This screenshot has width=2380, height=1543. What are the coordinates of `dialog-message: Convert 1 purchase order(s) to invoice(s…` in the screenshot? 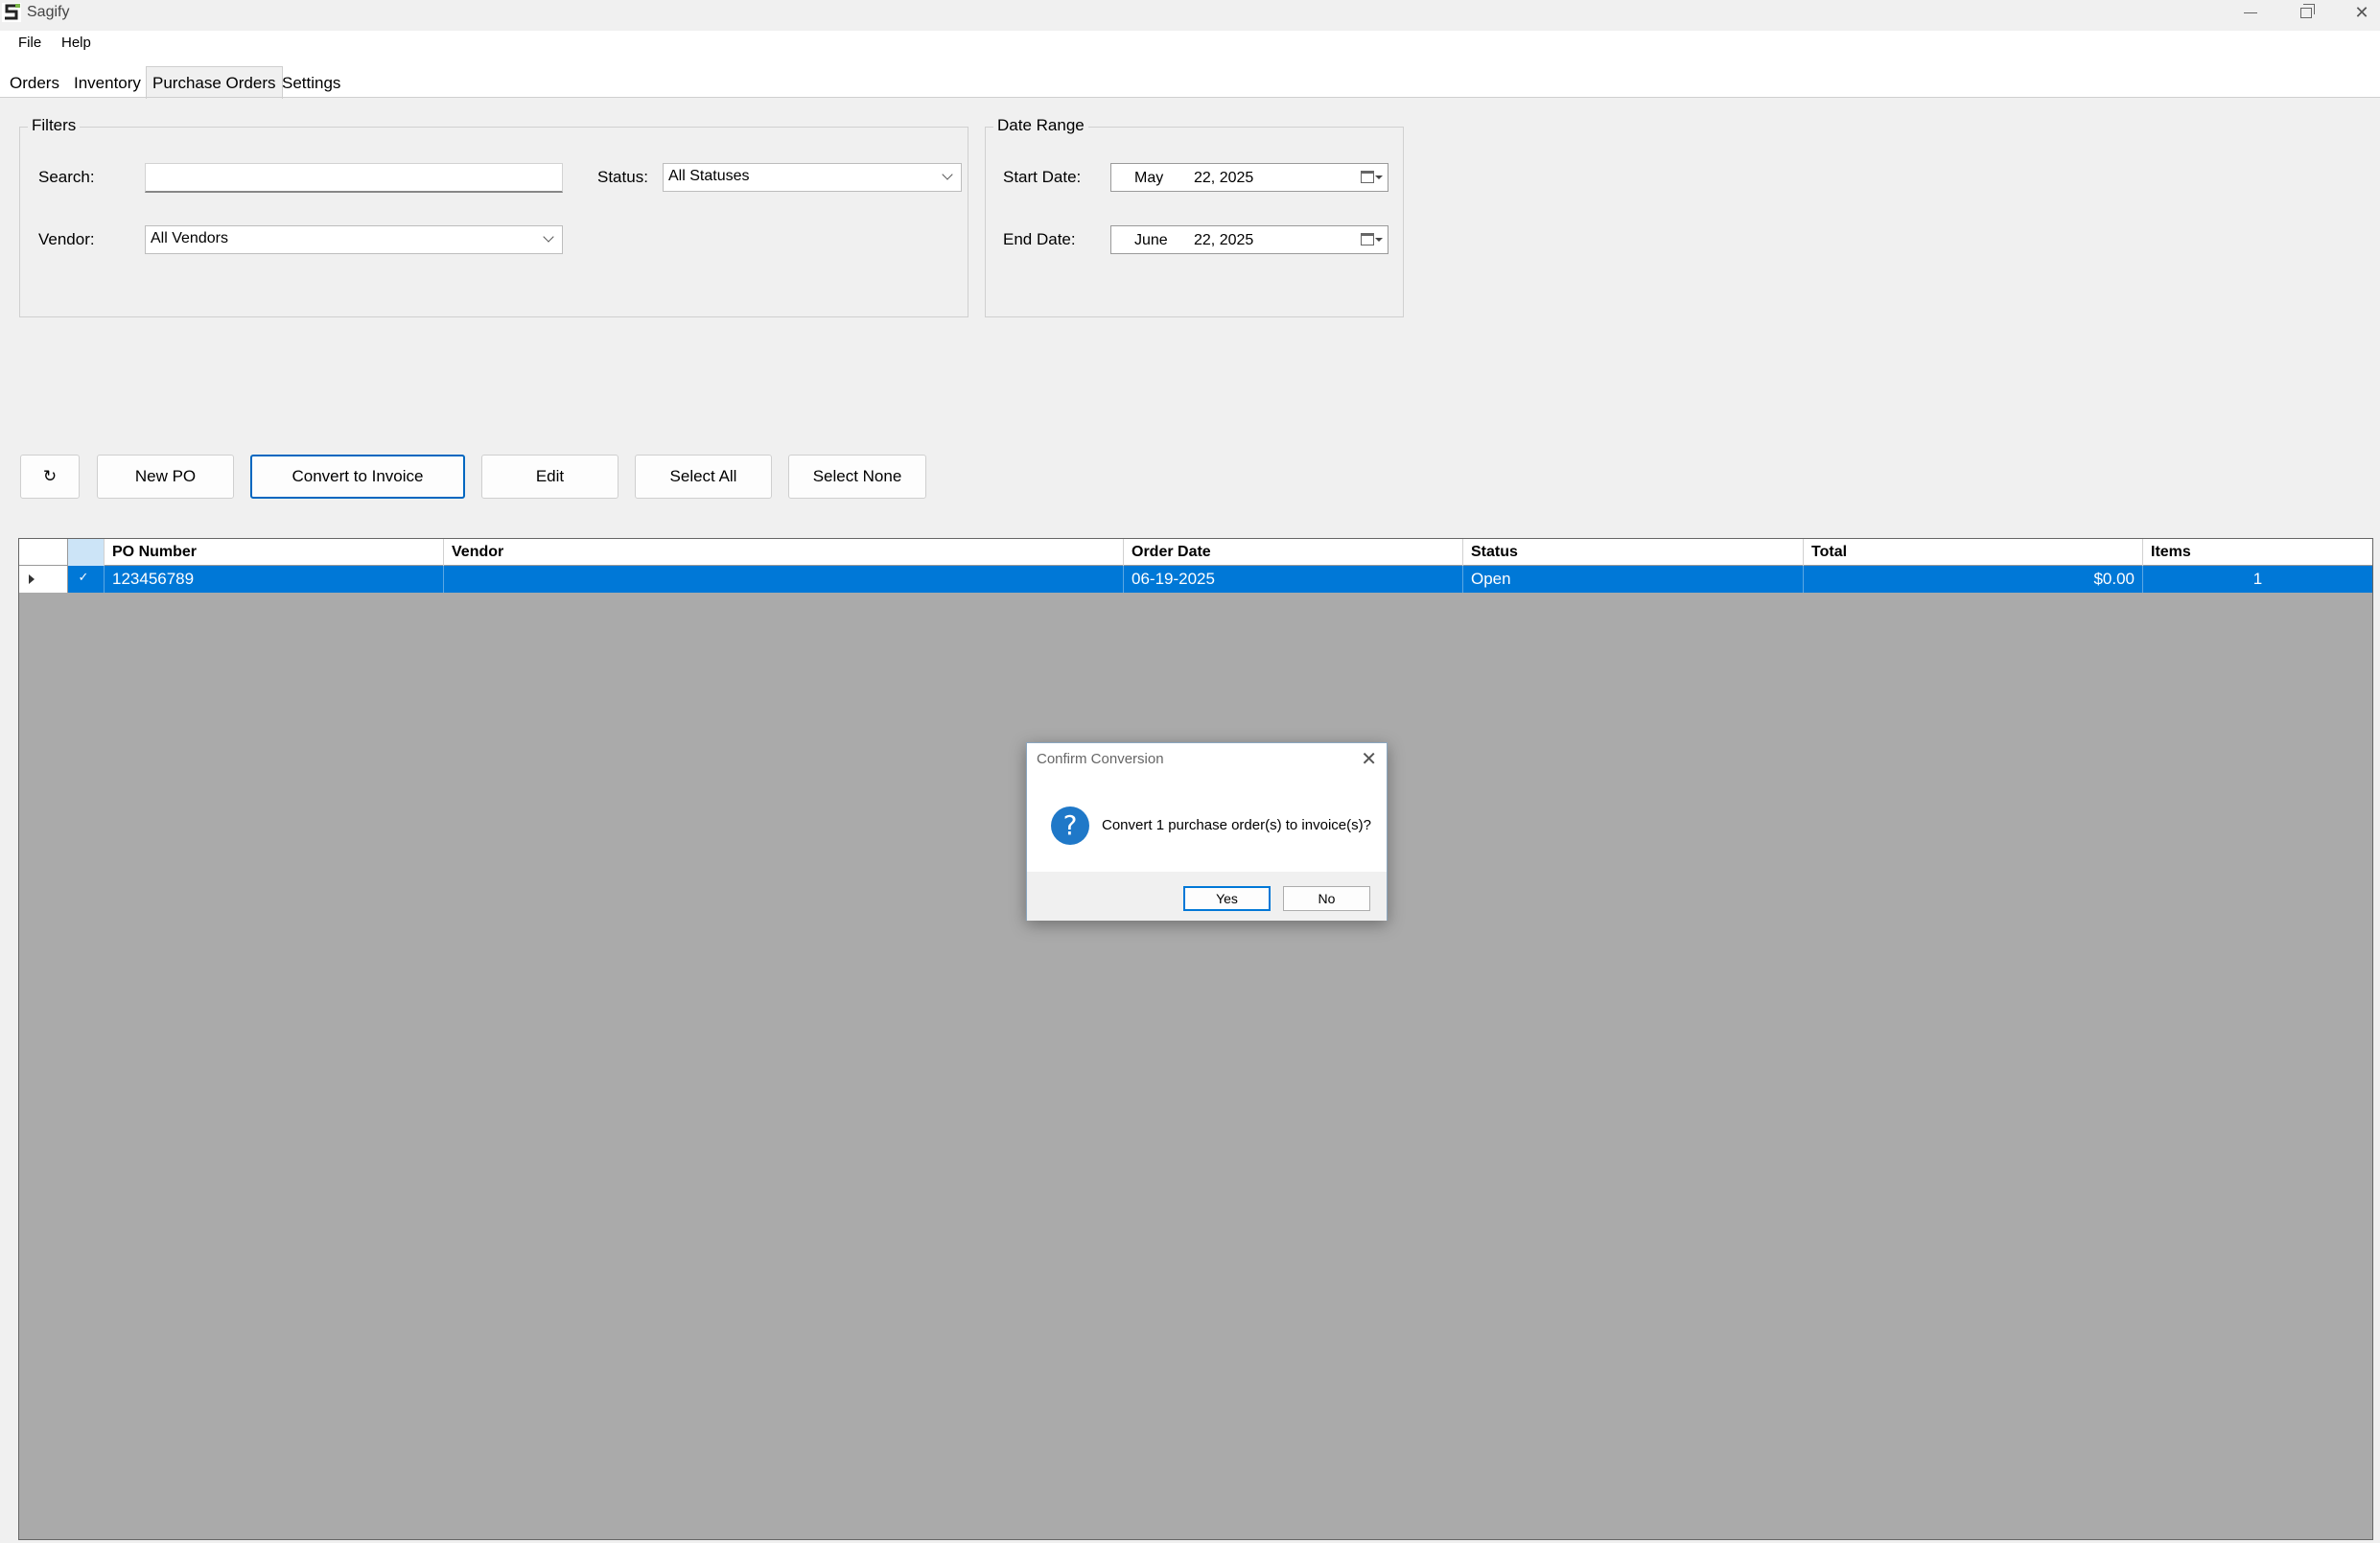 It's located at (1236, 825).